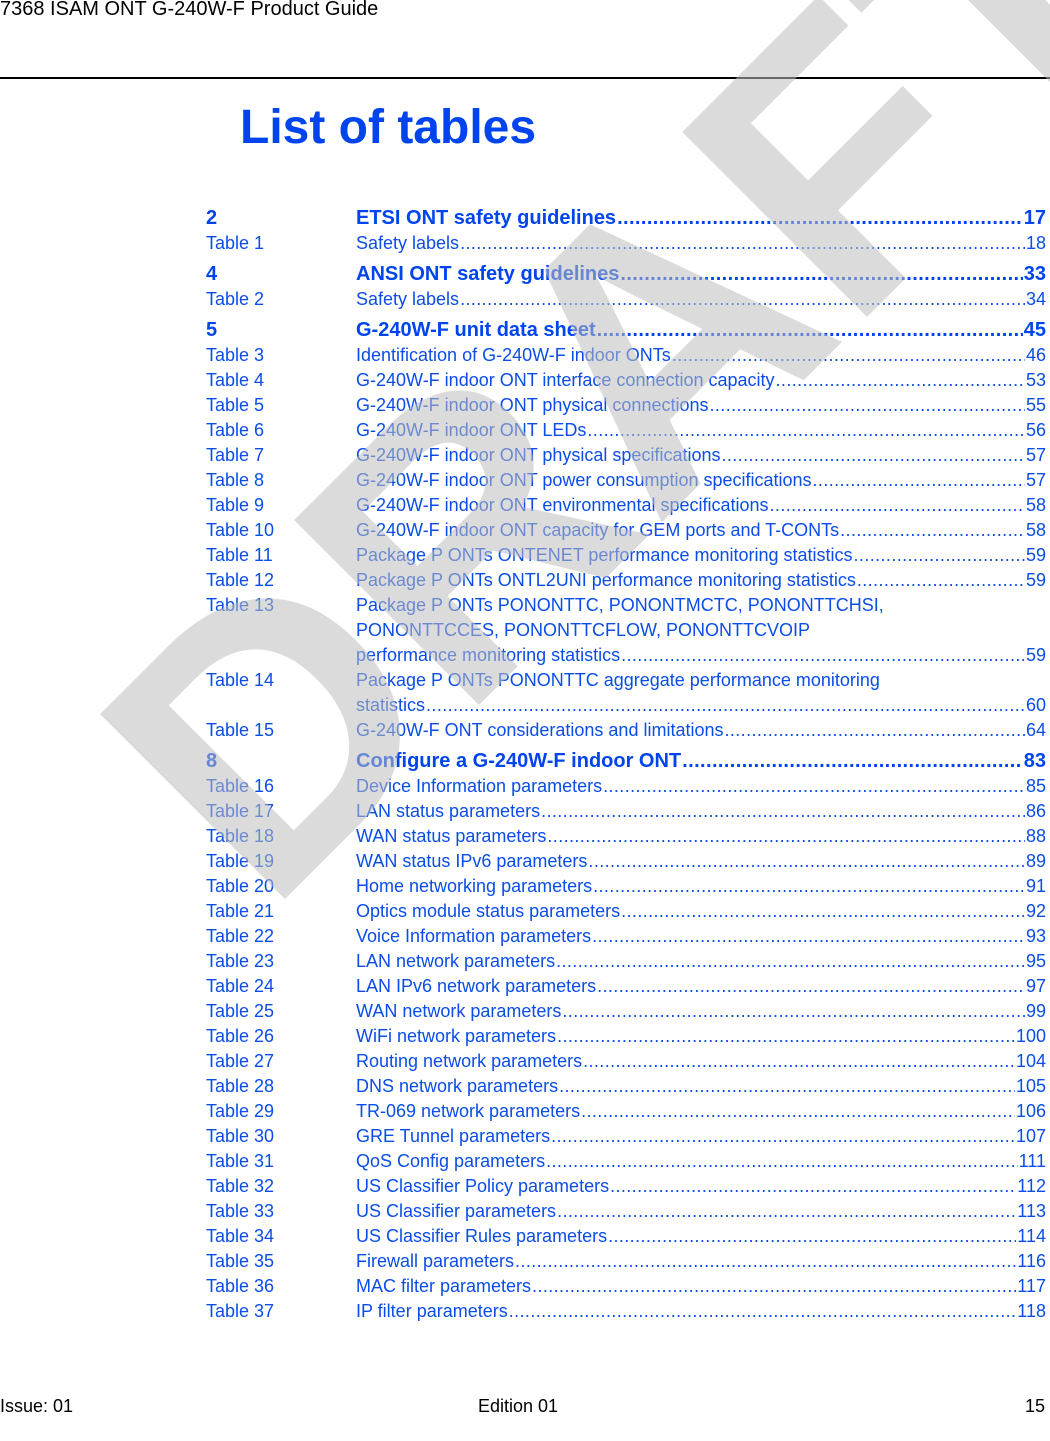  What do you see at coordinates (281, 1186) in the screenshot?
I see `table-number: Table 32` at bounding box center [281, 1186].